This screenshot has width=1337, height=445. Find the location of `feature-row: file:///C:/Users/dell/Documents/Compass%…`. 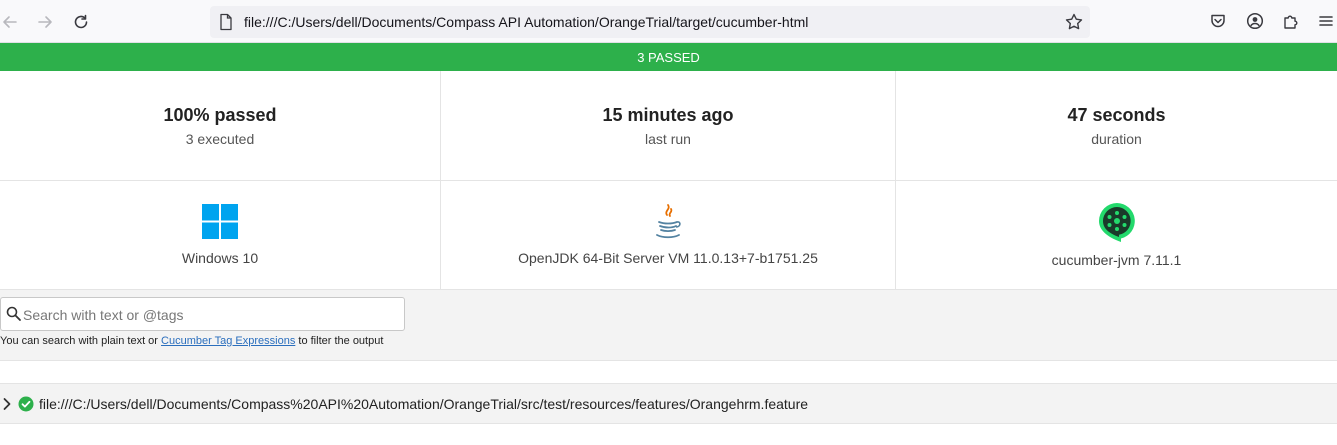

feature-row: file:///C:/Users/dell/Documents/Compass%… is located at coordinates (668, 403).